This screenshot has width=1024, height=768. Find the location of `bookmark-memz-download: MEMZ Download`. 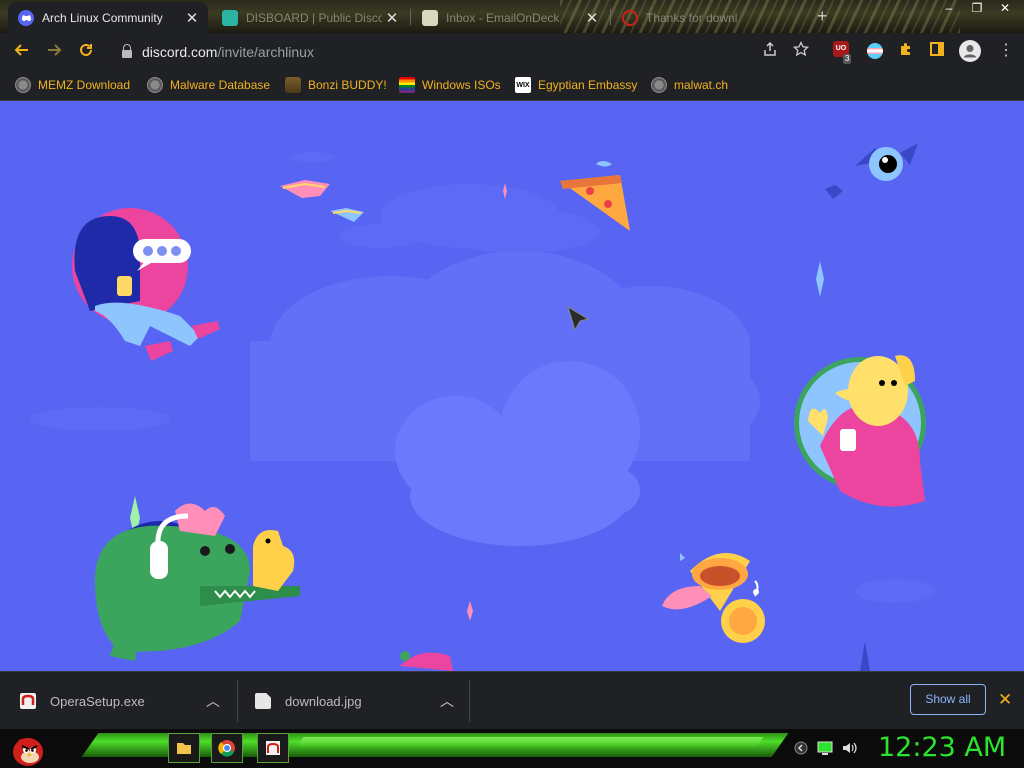

bookmark-memz-download: MEMZ Download is located at coordinates (72, 85).